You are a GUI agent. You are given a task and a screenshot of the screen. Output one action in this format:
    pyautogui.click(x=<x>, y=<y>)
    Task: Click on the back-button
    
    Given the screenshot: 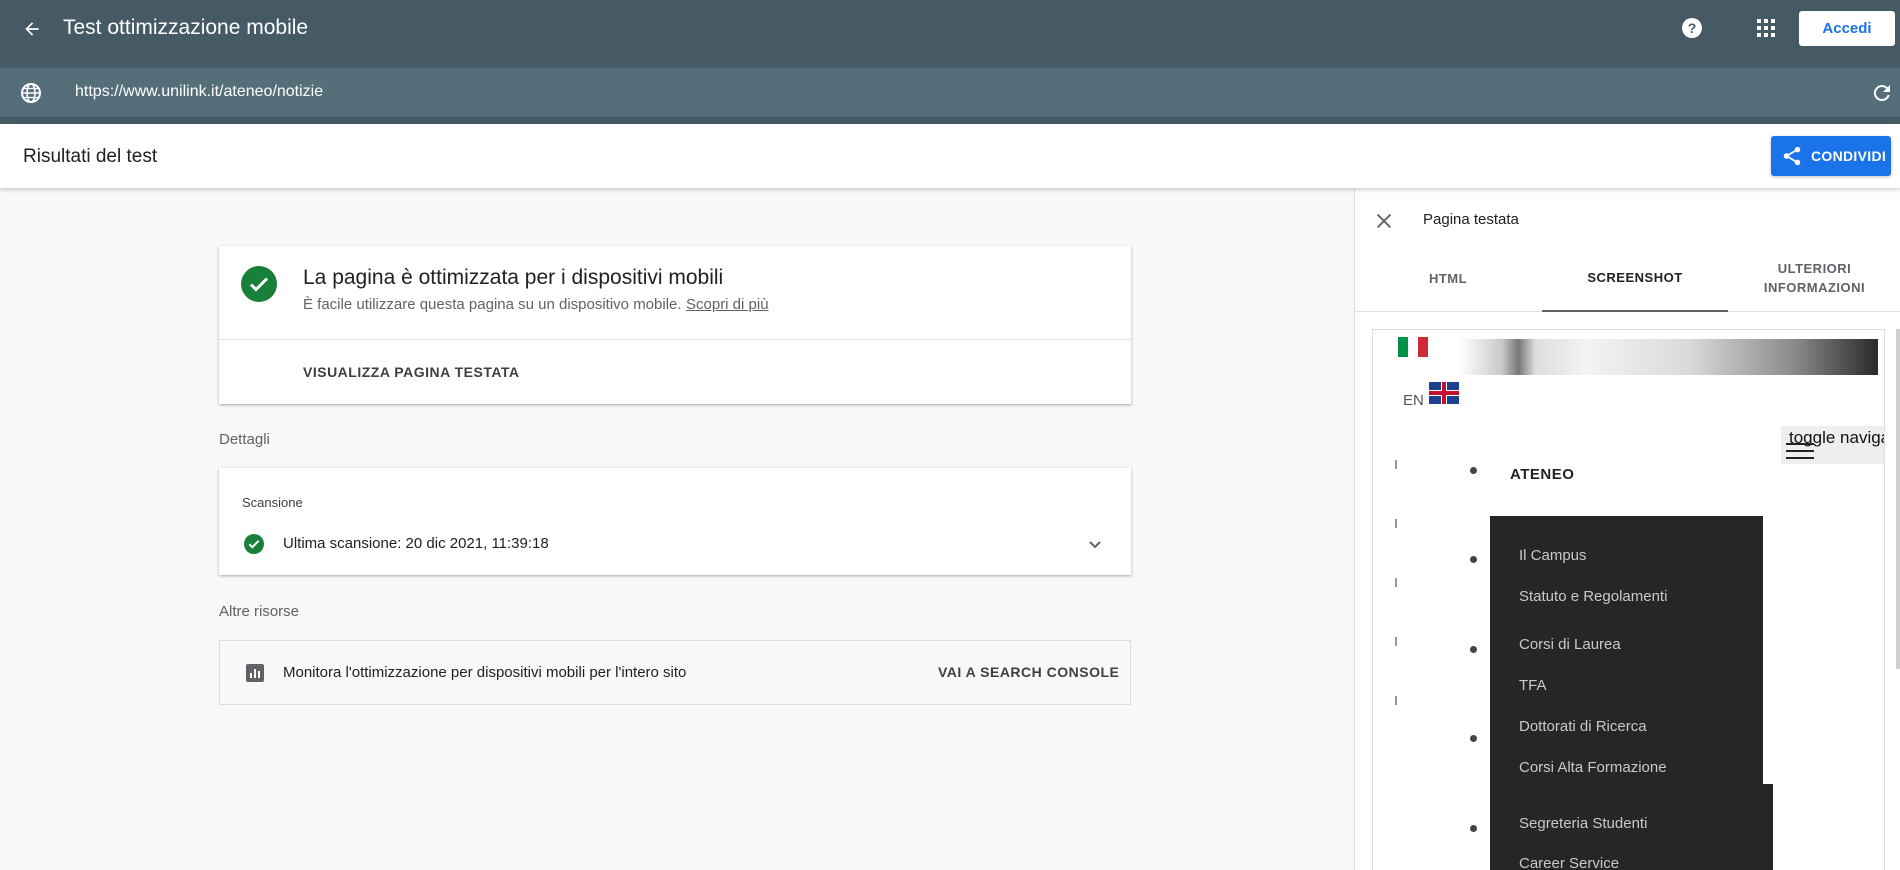 What is the action you would take?
    pyautogui.click(x=32, y=29)
    